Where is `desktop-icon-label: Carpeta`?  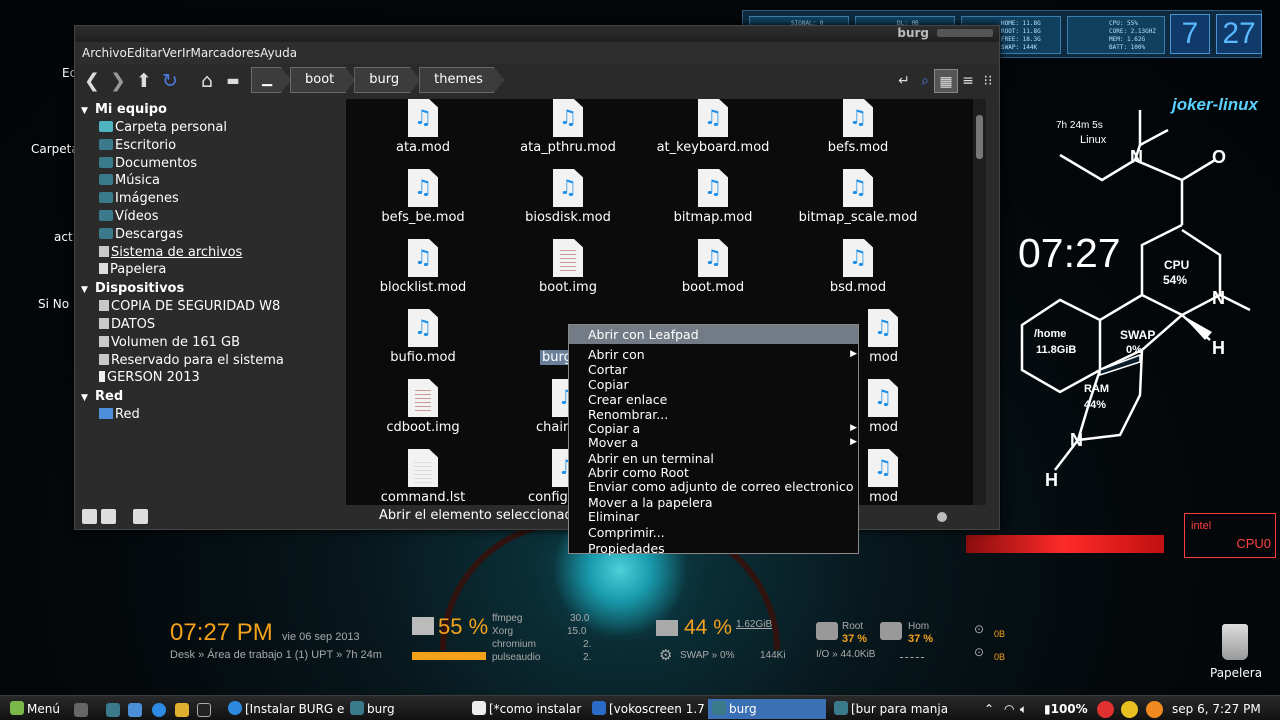 desktop-icon-label: Carpeta is located at coordinates (55, 149).